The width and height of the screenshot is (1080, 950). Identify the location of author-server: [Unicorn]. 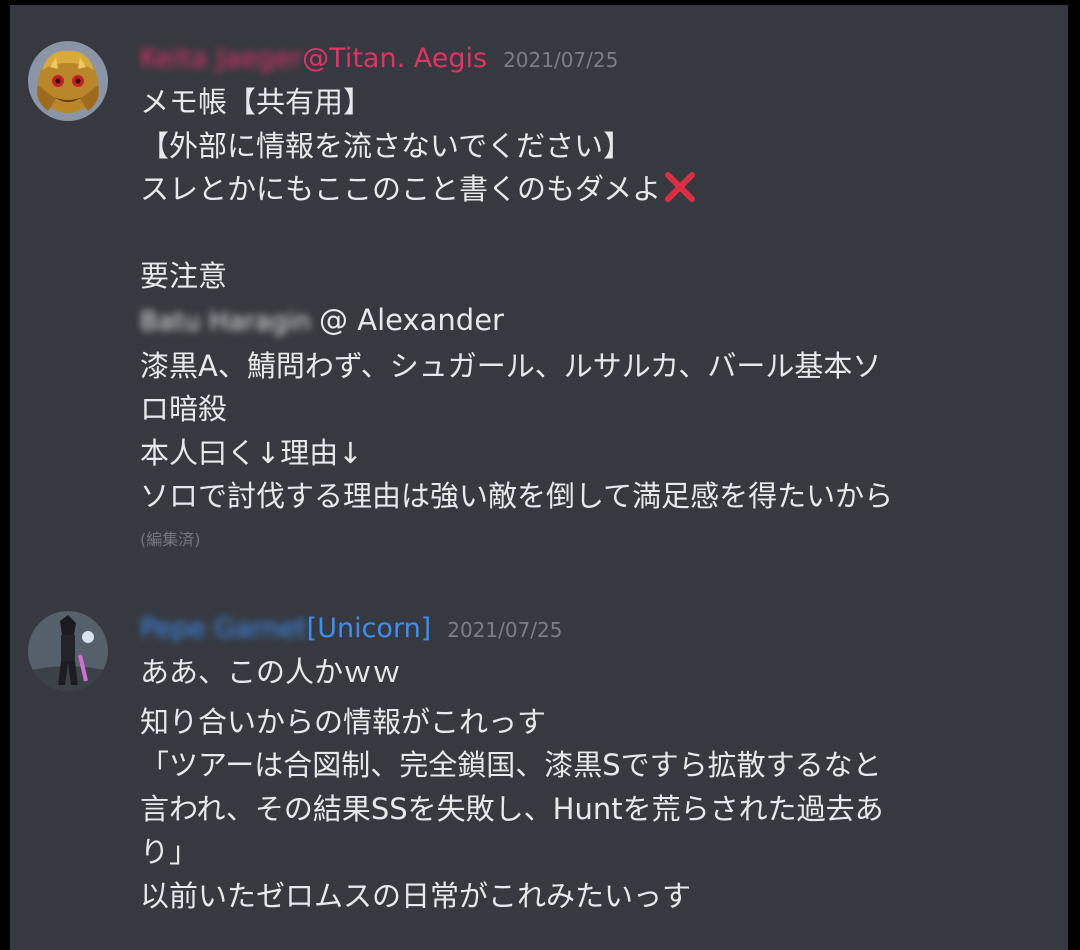
(369, 628).